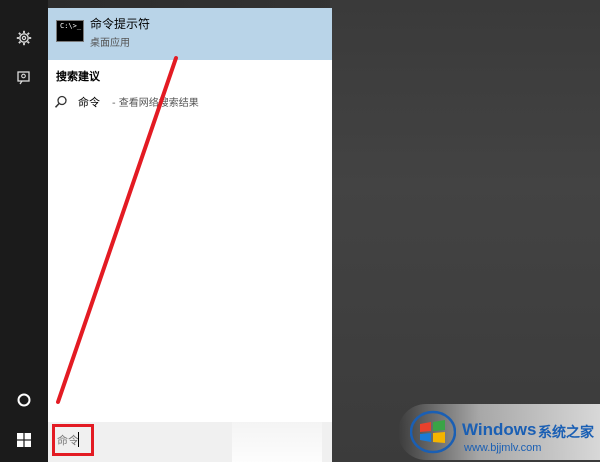  What do you see at coordinates (110, 43) in the screenshot?
I see `best-match-subtitle: 桌面应用` at bounding box center [110, 43].